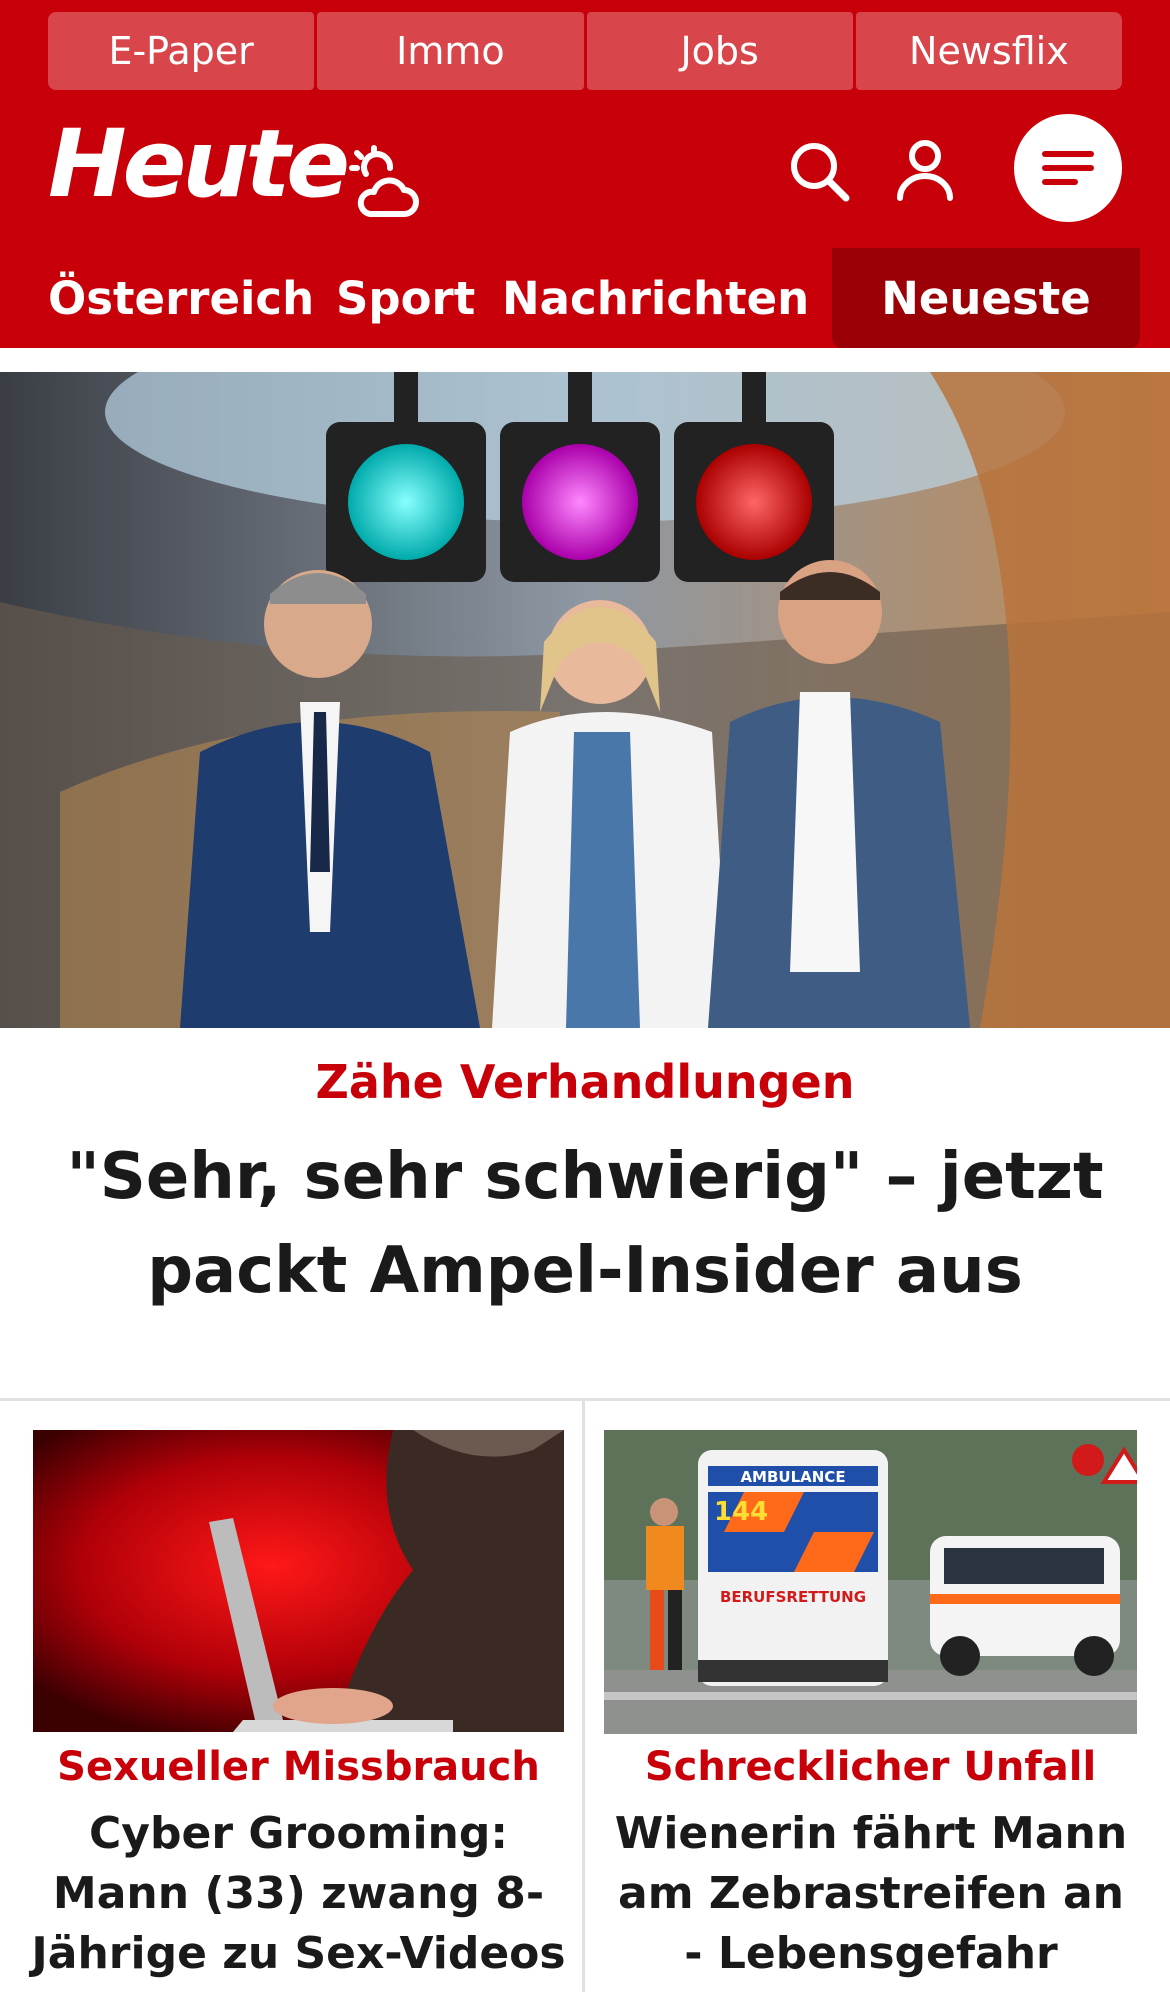 This screenshot has width=1170, height=1992. I want to click on weather-icon, so click(385, 185).